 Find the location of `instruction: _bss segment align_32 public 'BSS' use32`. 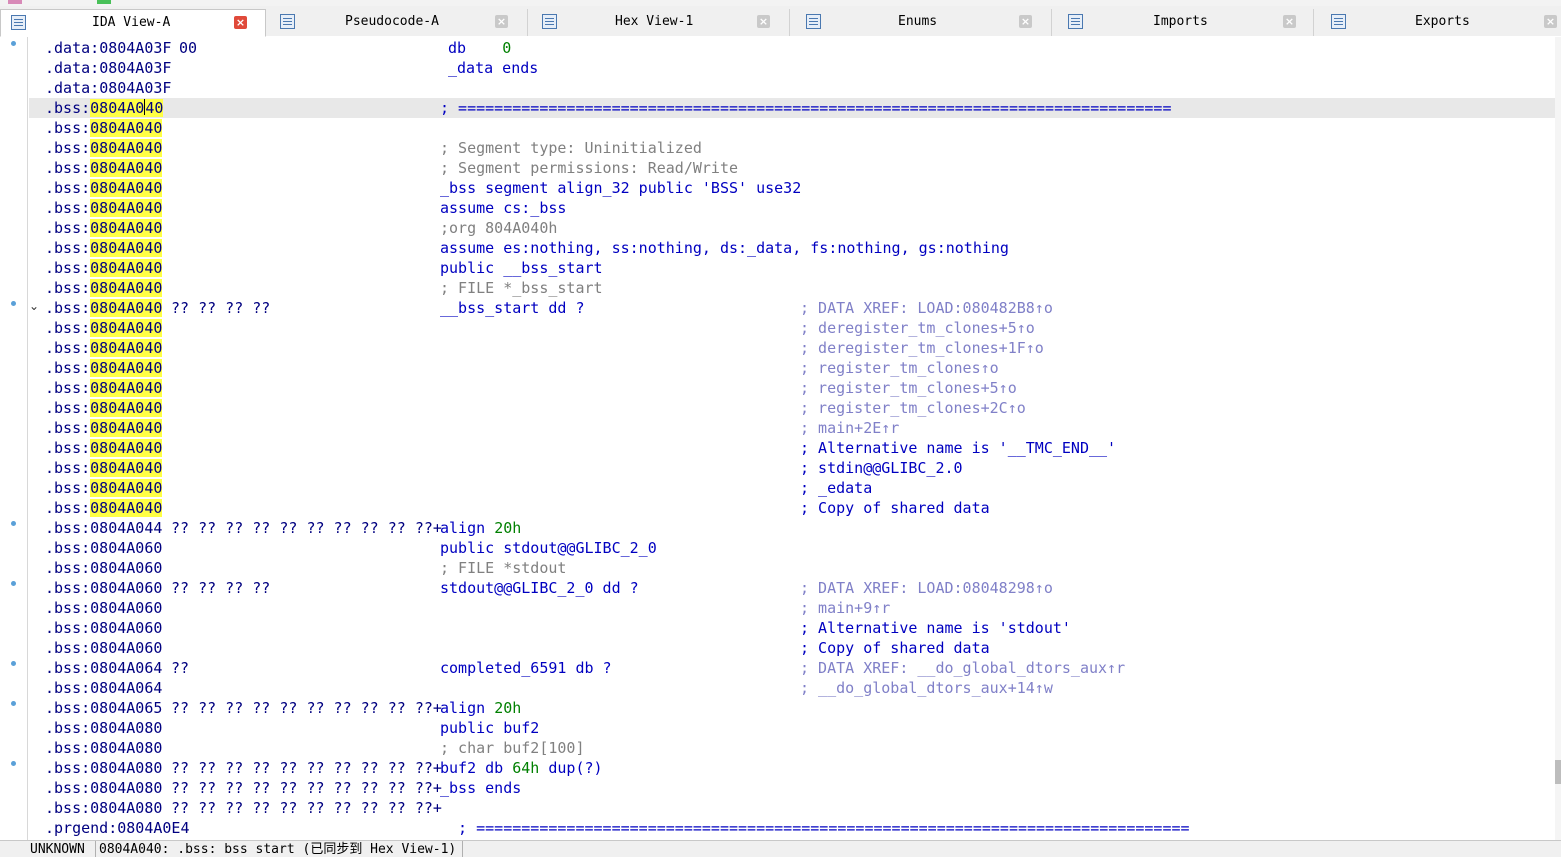

instruction: _bss segment align_32 public 'BSS' use32 is located at coordinates (620, 188).